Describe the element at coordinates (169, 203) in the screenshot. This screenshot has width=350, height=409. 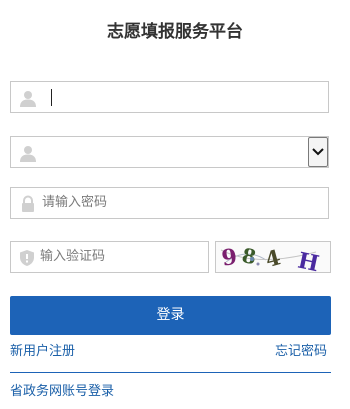
I see `password-field: 请输入密码` at that location.